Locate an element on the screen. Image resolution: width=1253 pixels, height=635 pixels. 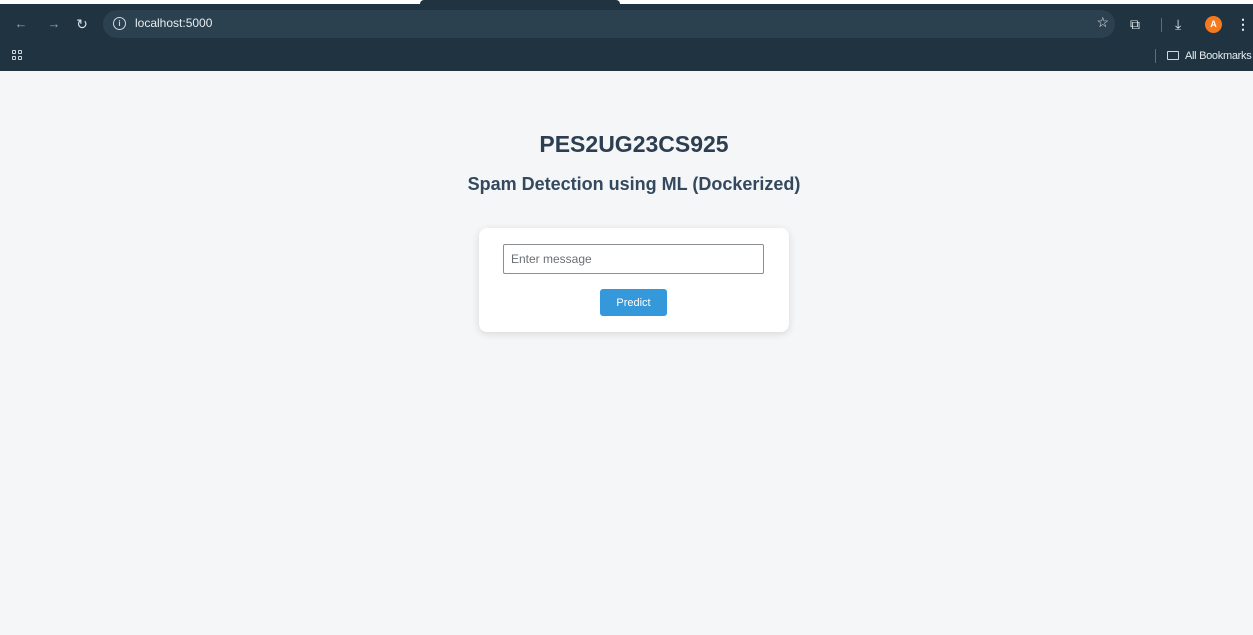
download-icon: ⤓ is located at coordinates (1178, 24).